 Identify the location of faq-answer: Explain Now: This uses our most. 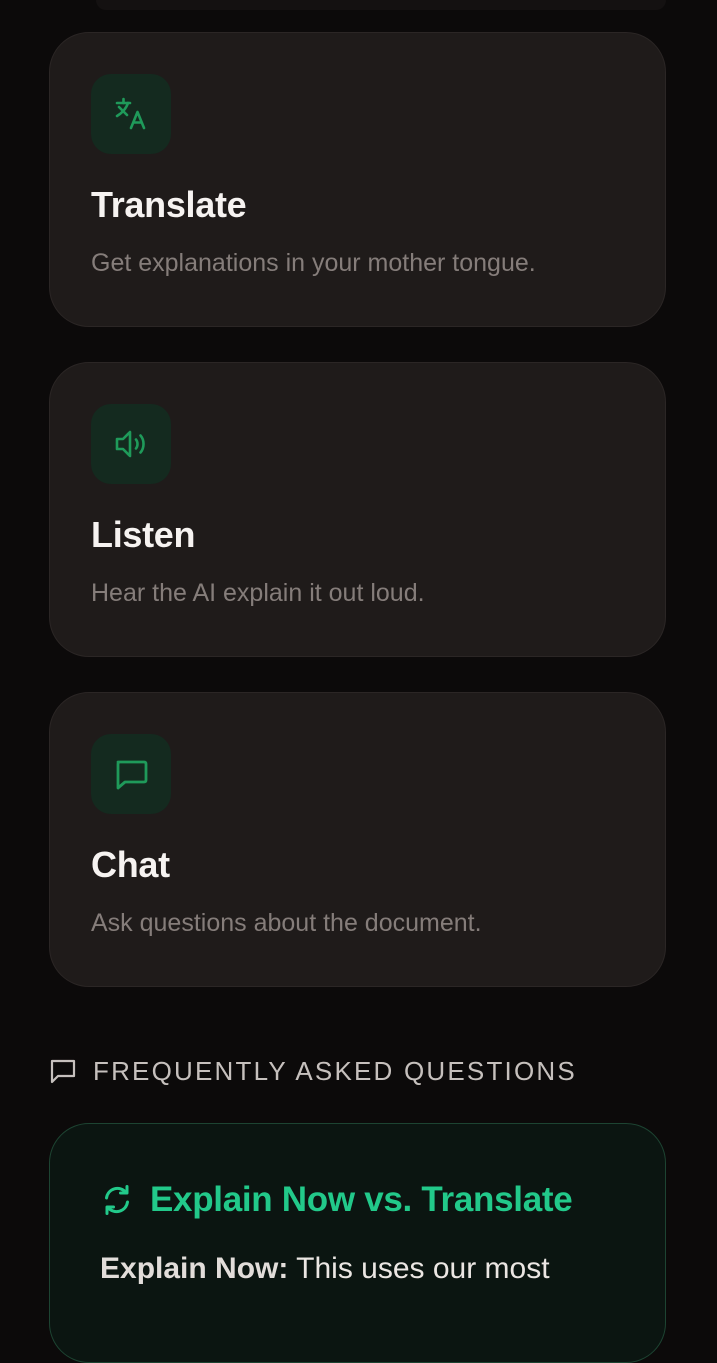
(325, 1269).